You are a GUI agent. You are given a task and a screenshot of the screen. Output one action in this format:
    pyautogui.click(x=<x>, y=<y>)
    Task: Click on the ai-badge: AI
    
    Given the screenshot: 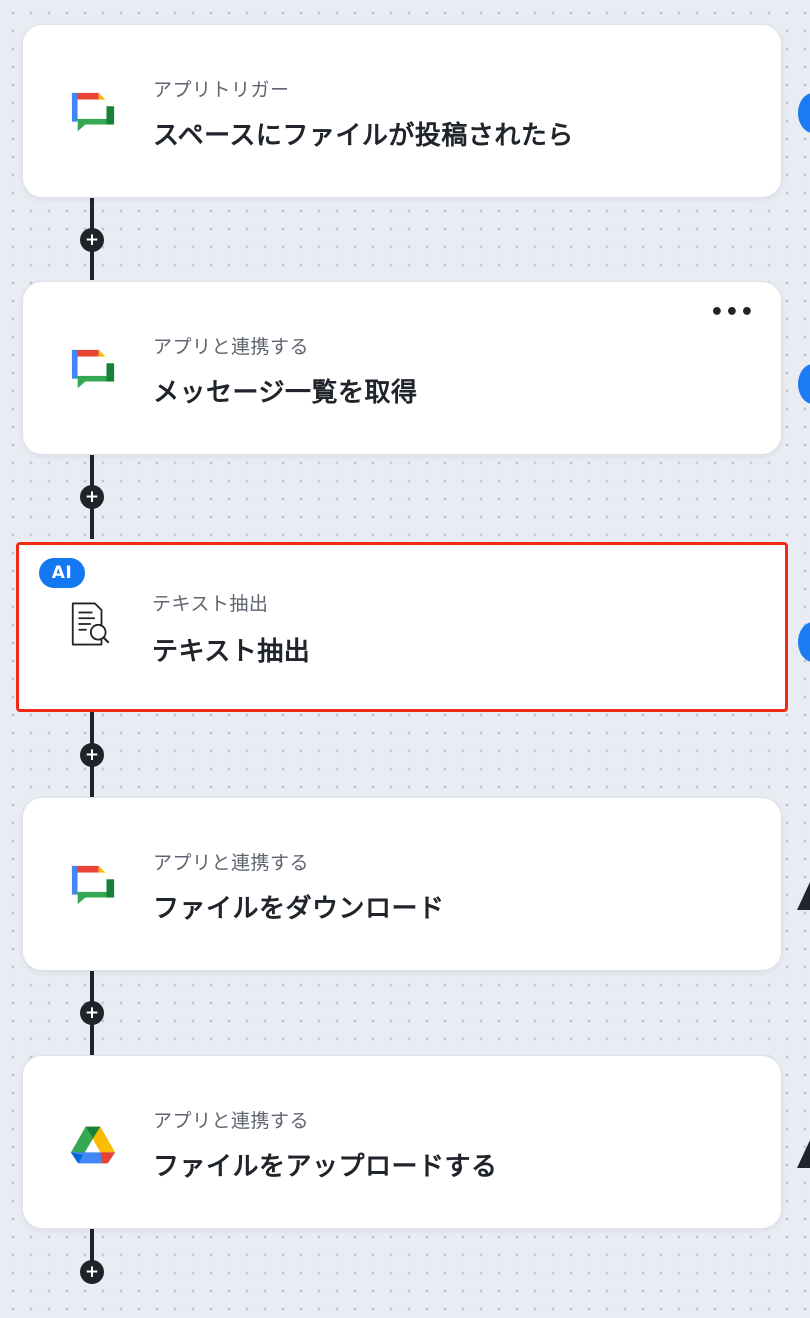 What is the action you would take?
    pyautogui.click(x=62, y=573)
    